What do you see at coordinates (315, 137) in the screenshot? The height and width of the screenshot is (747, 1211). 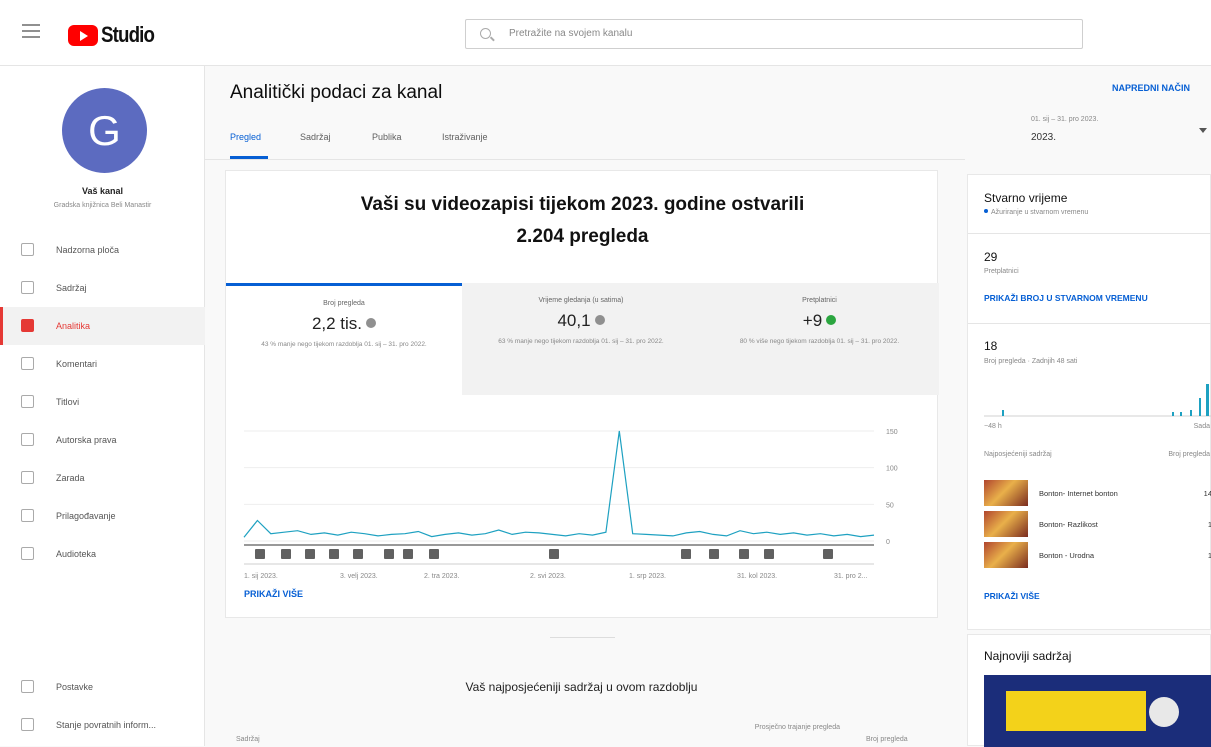 I see `tab-content: Sadržaj` at bounding box center [315, 137].